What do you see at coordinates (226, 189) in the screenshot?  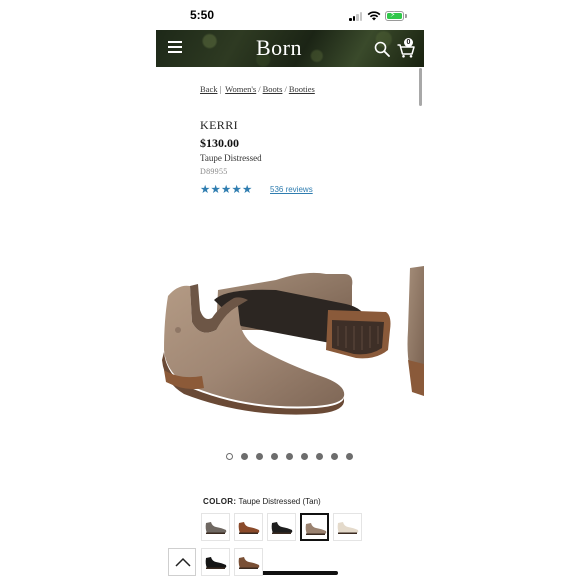 I see `rating-stars-icon: ★★★★★` at bounding box center [226, 189].